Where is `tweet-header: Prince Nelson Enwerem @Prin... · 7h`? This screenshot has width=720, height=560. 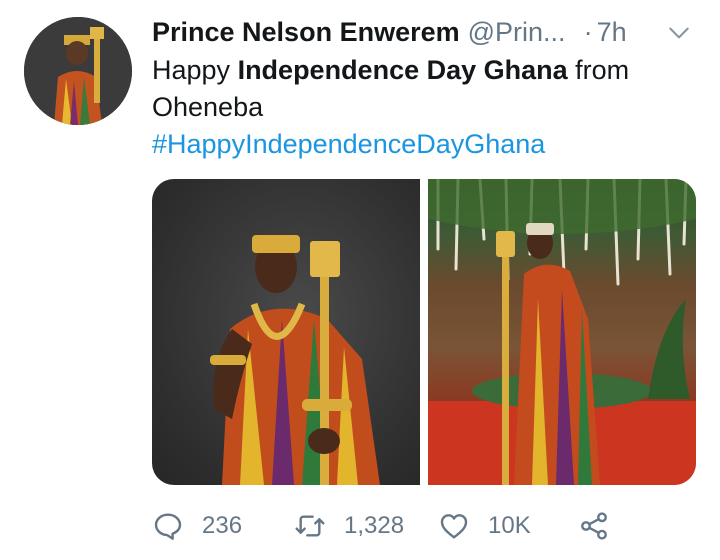
tweet-header: Prince Nelson Enwerem @Prin... · 7h is located at coordinates (426, 32).